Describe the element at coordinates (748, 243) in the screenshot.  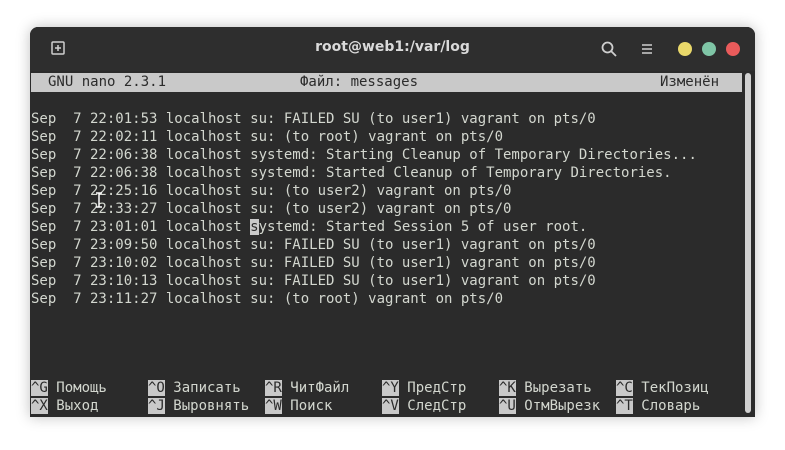
I see `scrollbar` at that location.